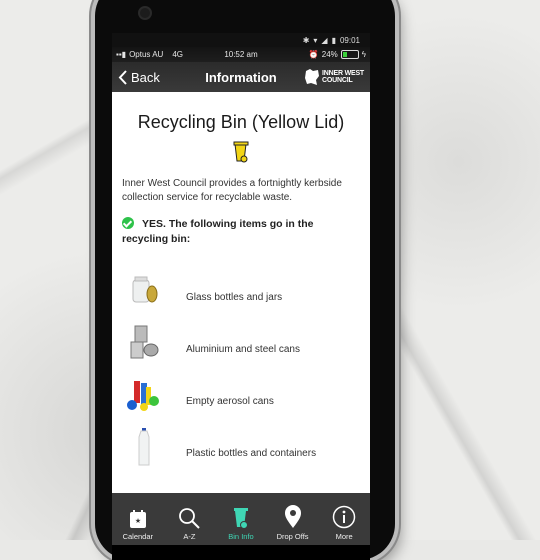 This screenshot has height=560, width=540. I want to click on list-item: Aluminium and steel cans, so click(241, 337).